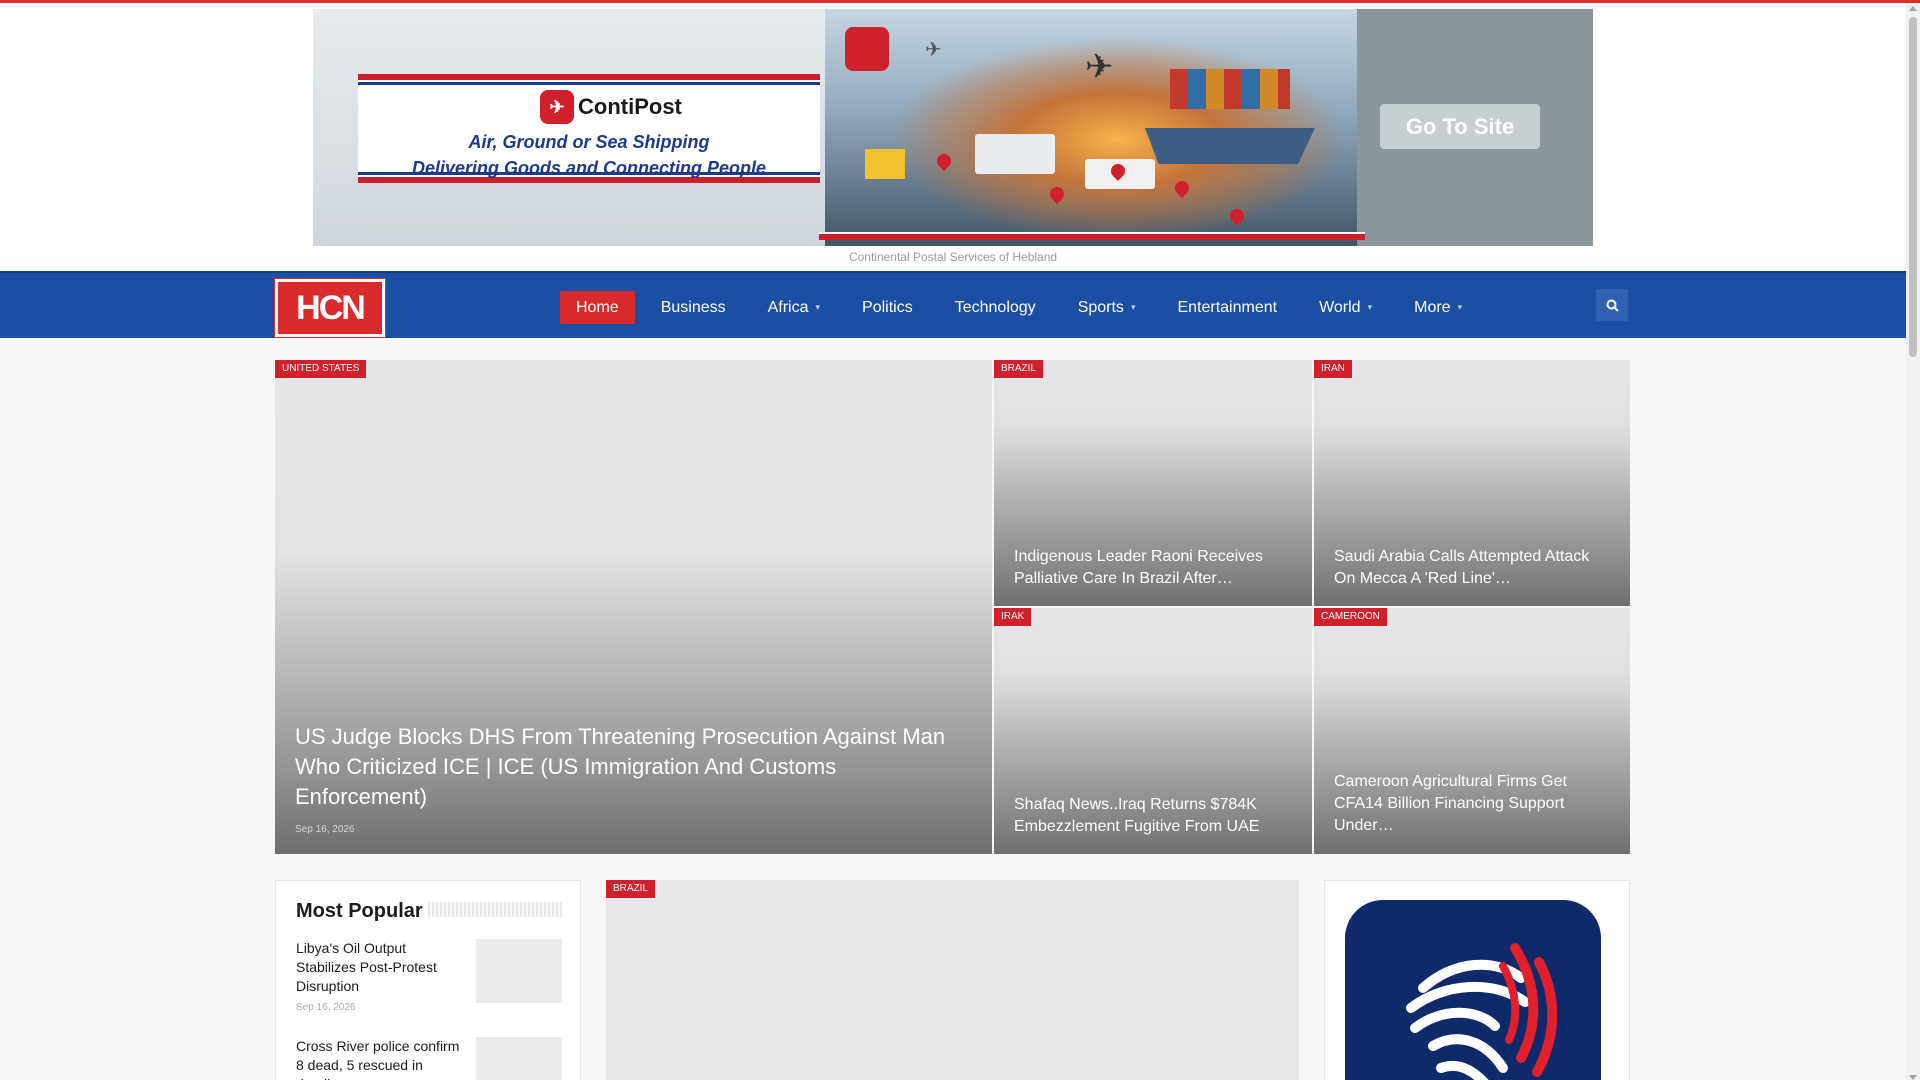 This screenshot has width=1920, height=1080. I want to click on nav-label: Business, so click(693, 307).